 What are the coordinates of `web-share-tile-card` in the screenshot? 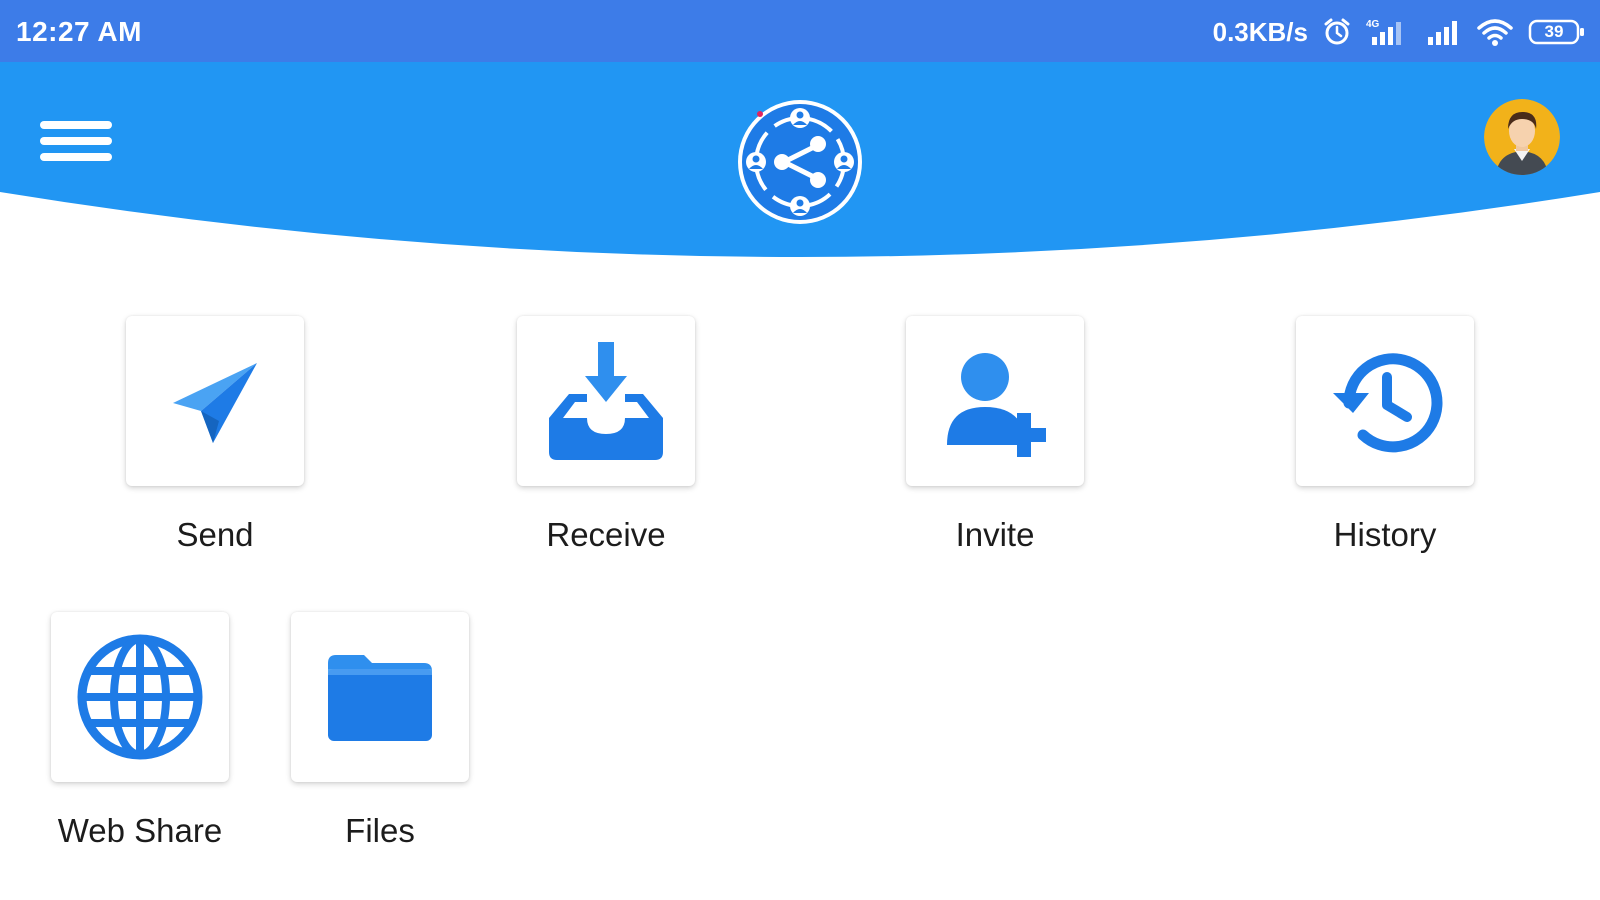 It's located at (140, 697).